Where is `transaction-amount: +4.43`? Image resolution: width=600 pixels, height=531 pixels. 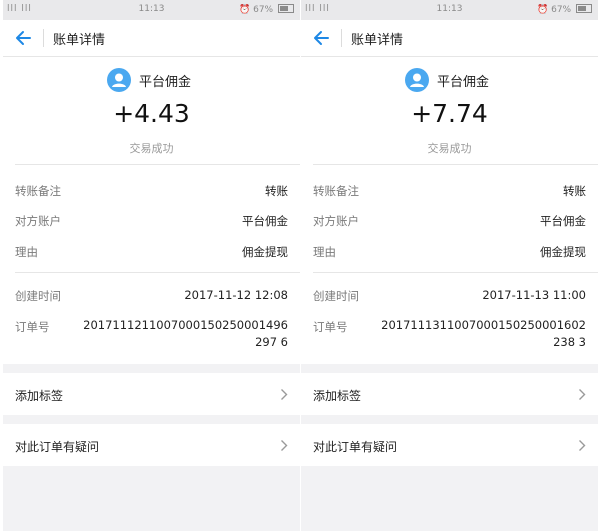
transaction-amount: +4.43 is located at coordinates (151, 113).